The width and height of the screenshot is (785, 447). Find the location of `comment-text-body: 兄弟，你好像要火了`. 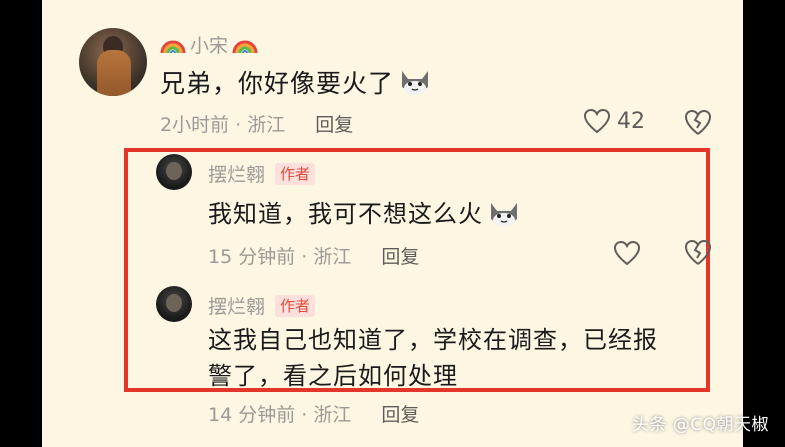

comment-text-body: 兄弟，你好像要火了 is located at coordinates (277, 83).